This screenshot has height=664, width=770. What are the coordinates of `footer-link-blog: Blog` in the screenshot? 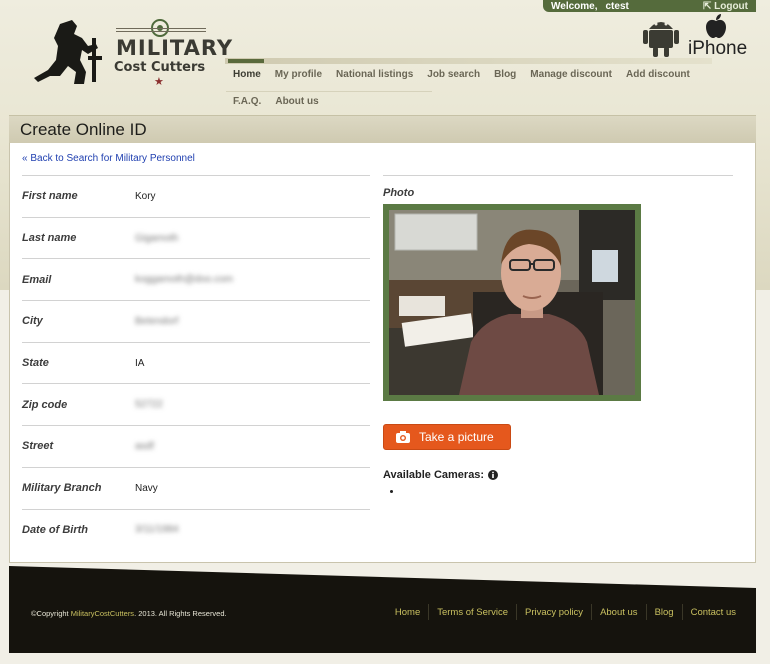 It's located at (663, 612).